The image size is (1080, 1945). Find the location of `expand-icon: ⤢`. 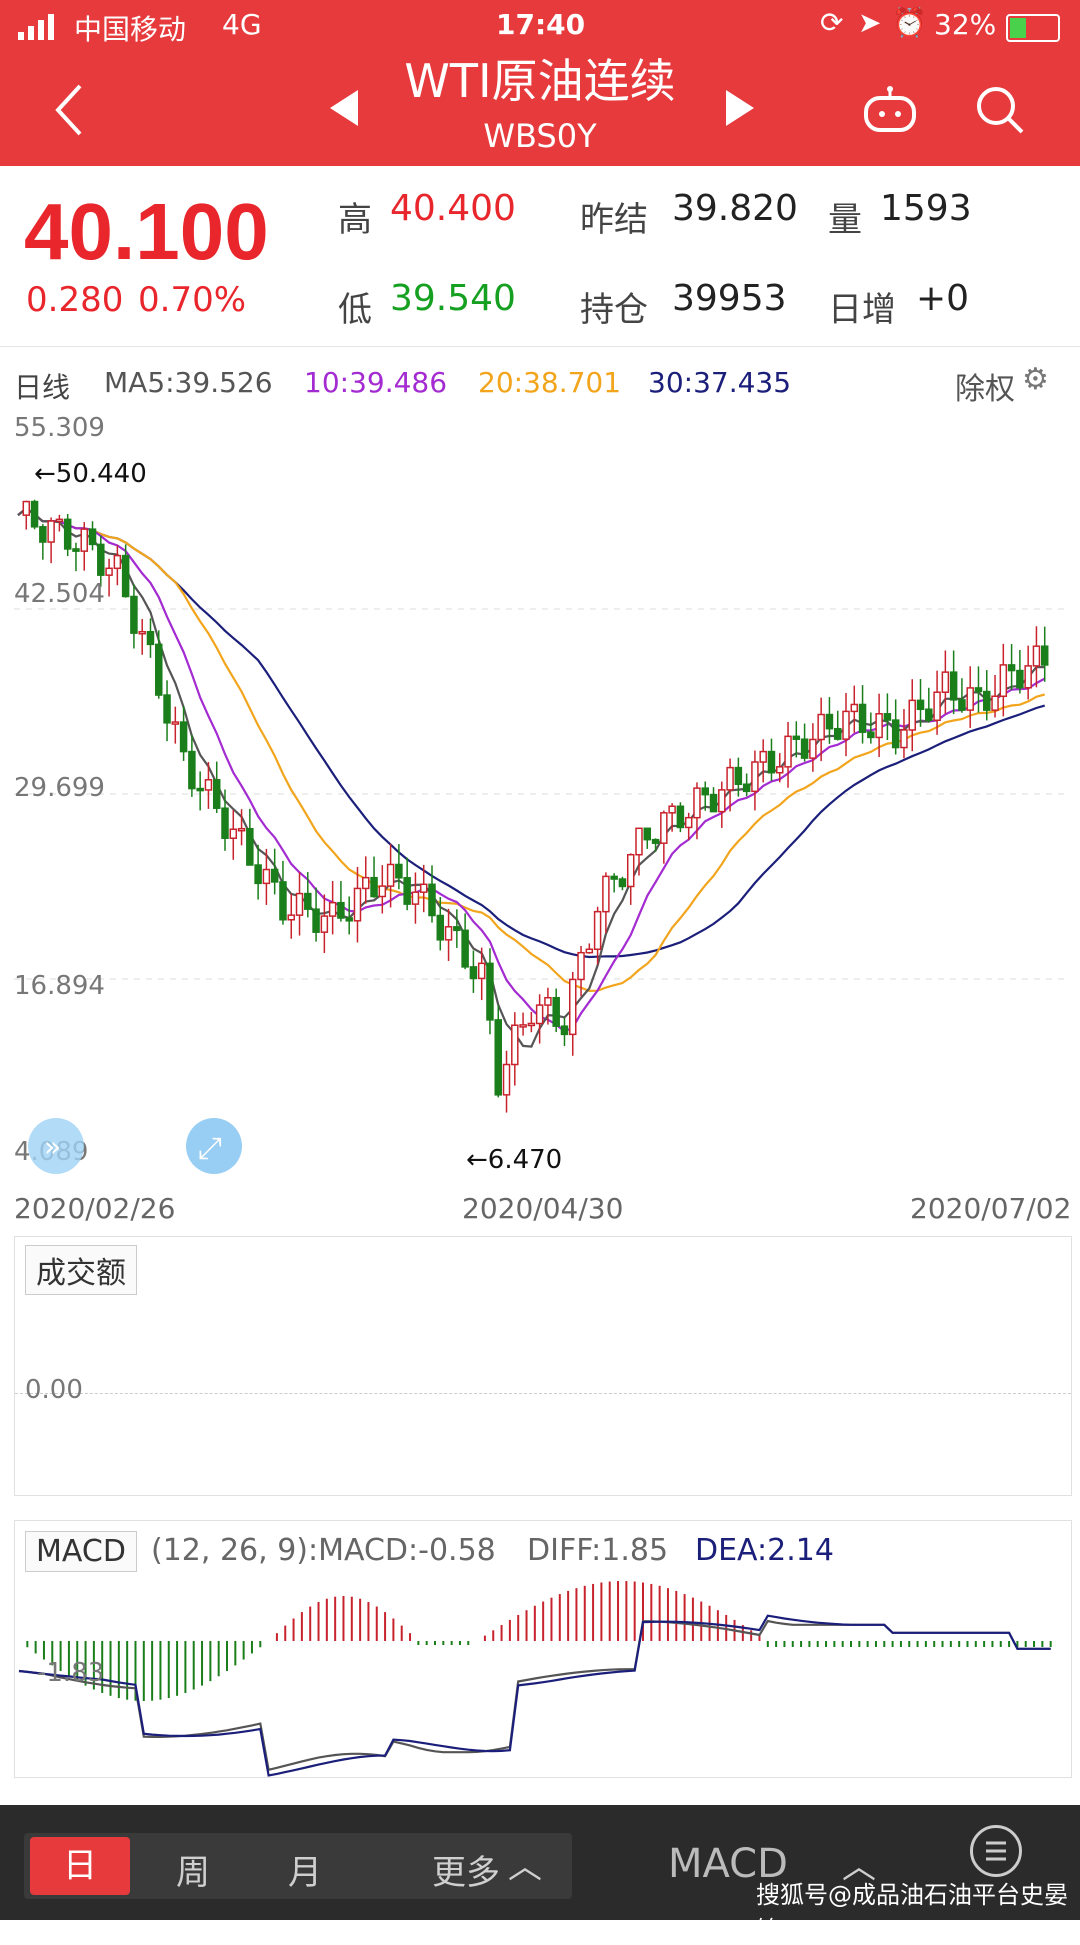

expand-icon: ⤢ is located at coordinates (214, 1146).